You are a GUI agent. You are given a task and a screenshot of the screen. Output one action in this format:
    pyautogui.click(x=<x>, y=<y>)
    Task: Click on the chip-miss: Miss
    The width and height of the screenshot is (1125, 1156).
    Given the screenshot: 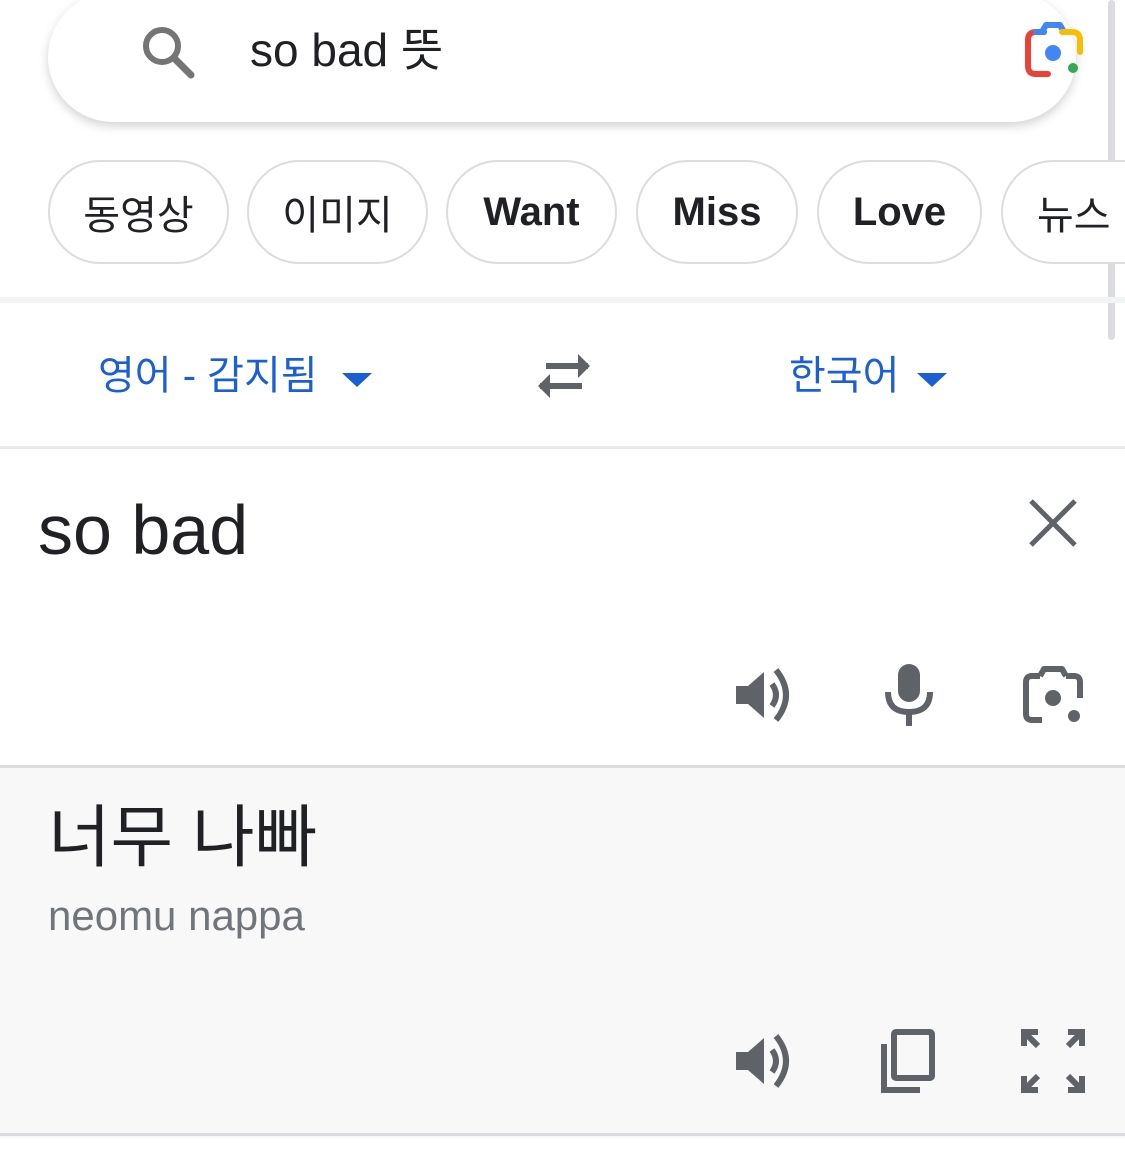 What is the action you would take?
    pyautogui.click(x=717, y=212)
    